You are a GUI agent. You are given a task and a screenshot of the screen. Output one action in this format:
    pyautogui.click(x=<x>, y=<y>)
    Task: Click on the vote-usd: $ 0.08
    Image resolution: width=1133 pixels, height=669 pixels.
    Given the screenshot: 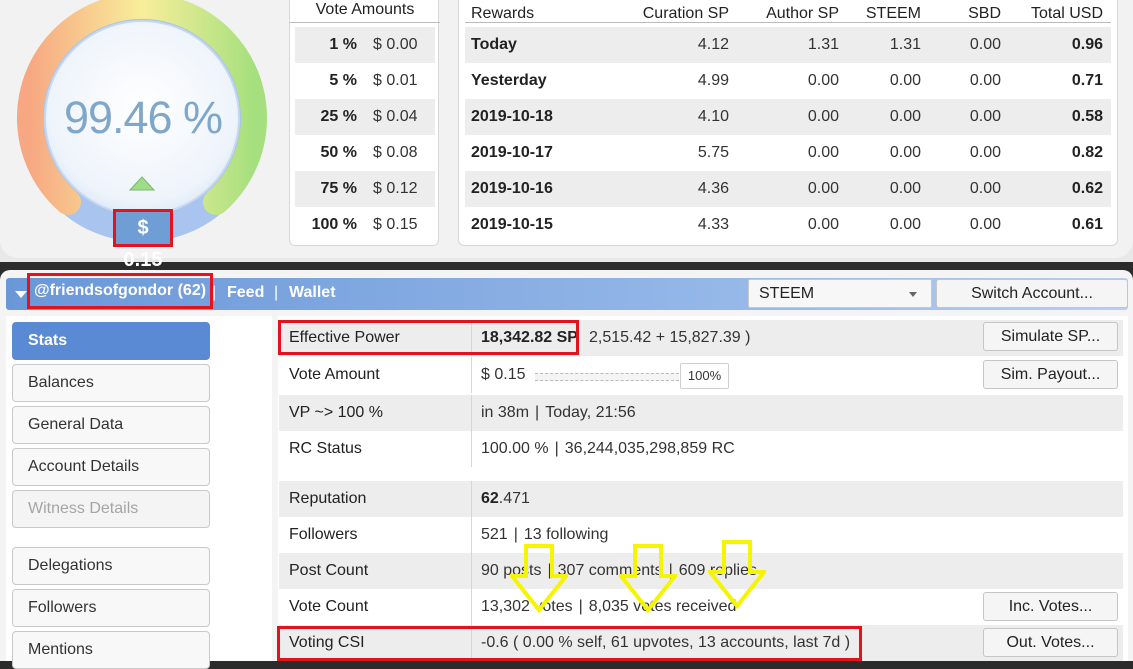 What is the action you would take?
    pyautogui.click(x=395, y=152)
    